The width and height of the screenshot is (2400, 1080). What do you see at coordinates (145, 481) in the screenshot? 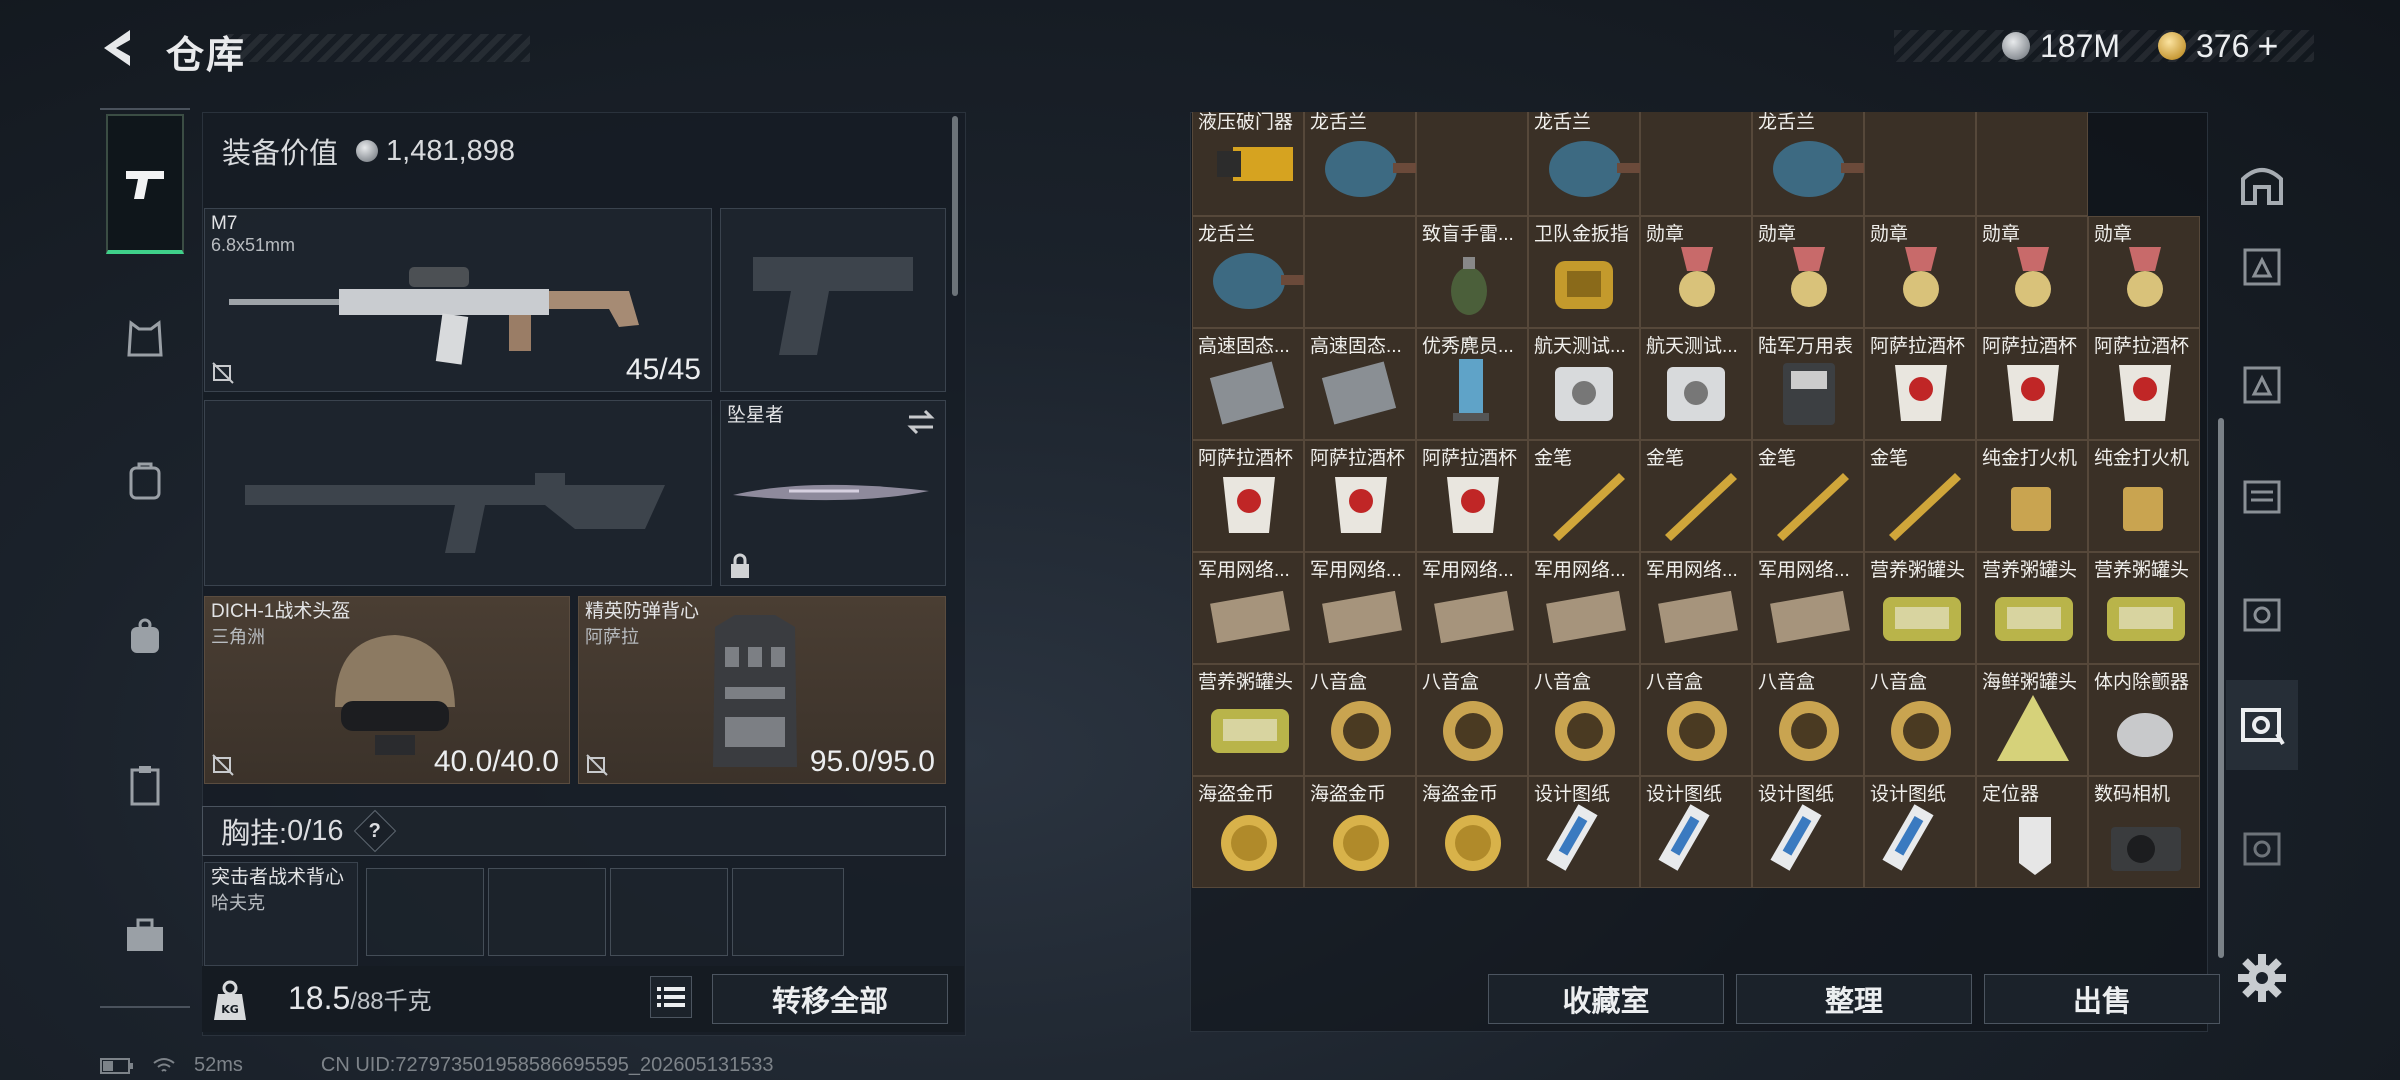
I see `nav-backpack` at bounding box center [145, 481].